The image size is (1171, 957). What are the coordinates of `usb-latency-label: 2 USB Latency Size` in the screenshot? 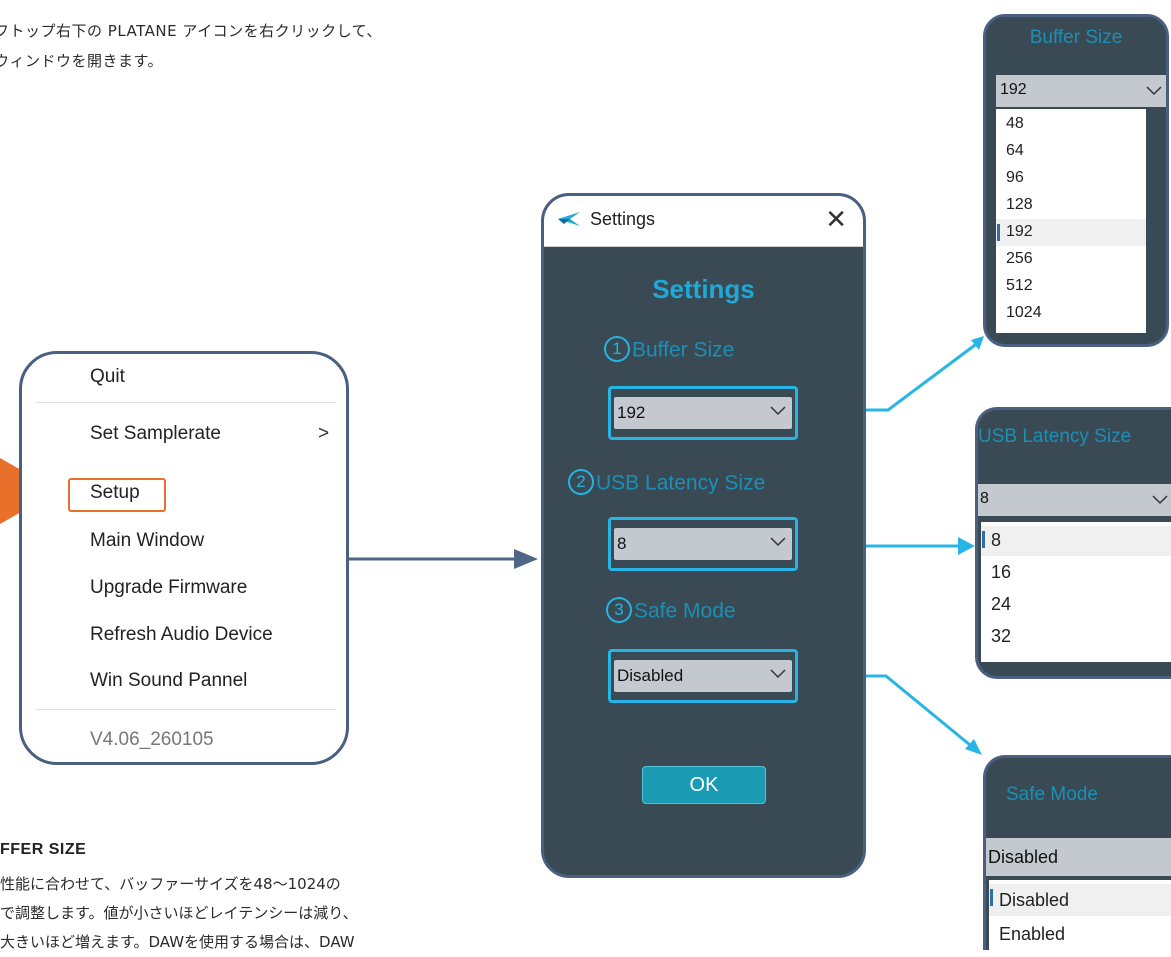 It's located at (666, 483).